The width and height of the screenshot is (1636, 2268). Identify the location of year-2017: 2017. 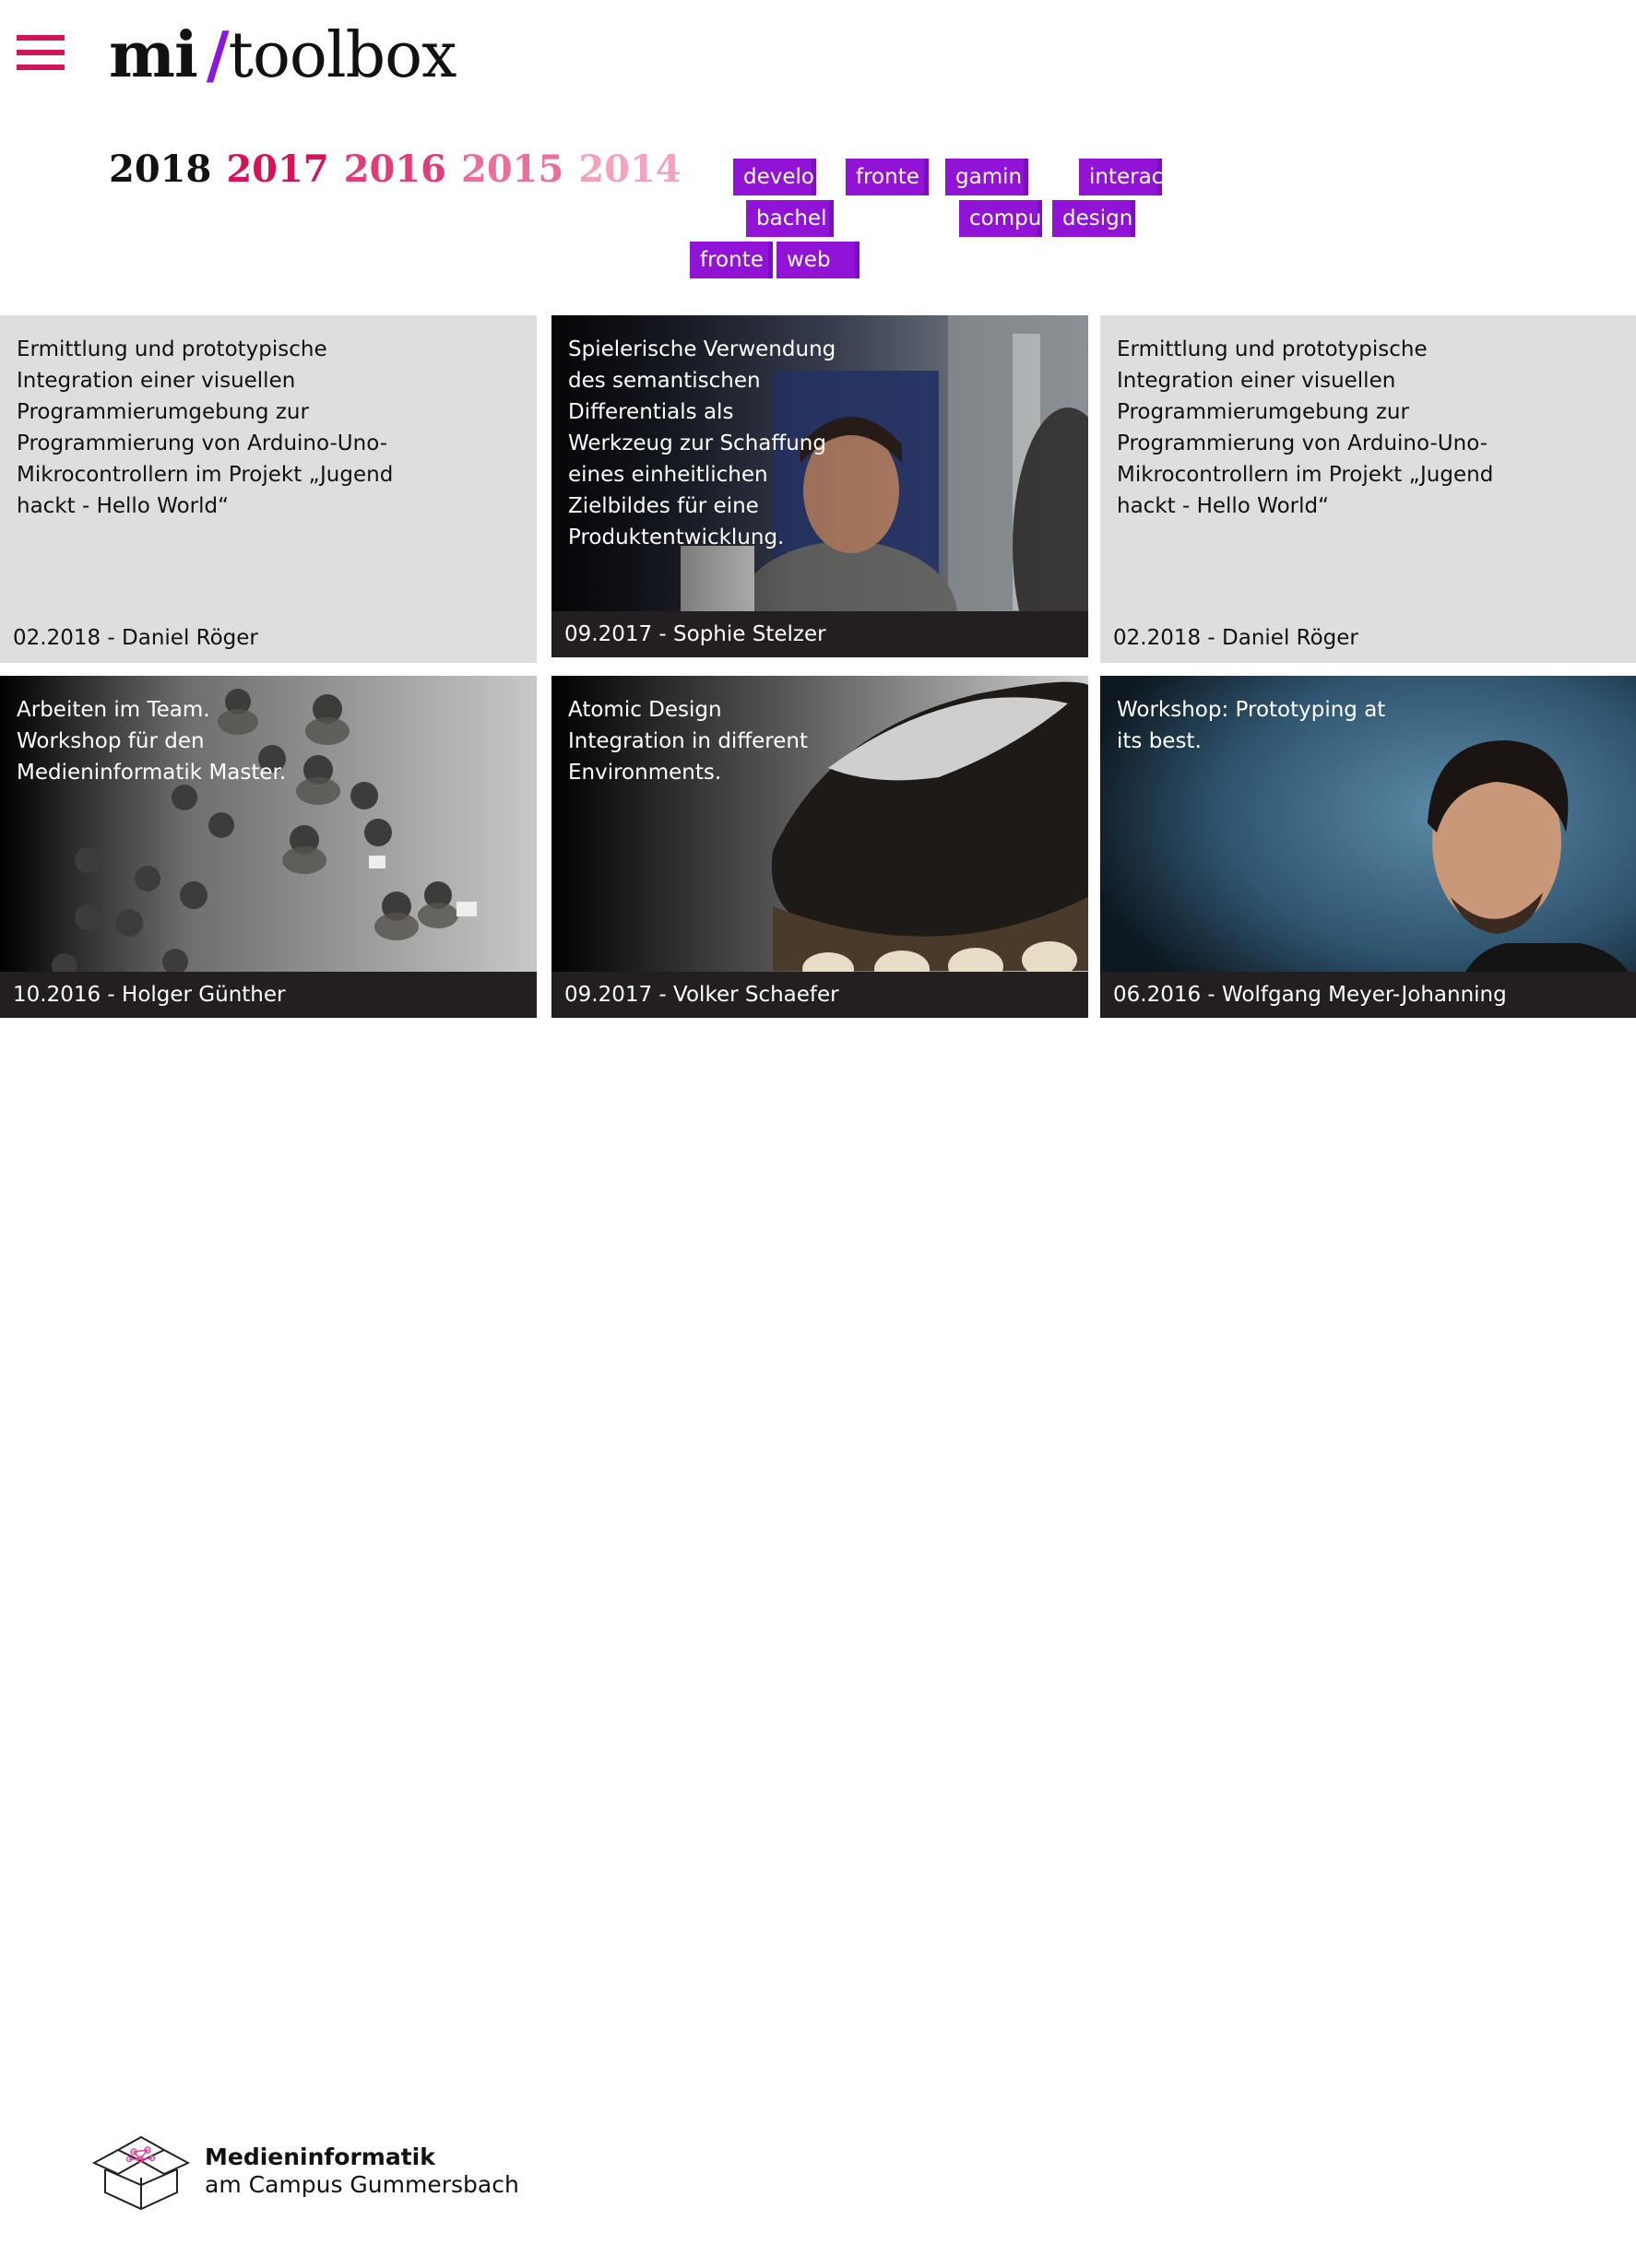
(277, 169).